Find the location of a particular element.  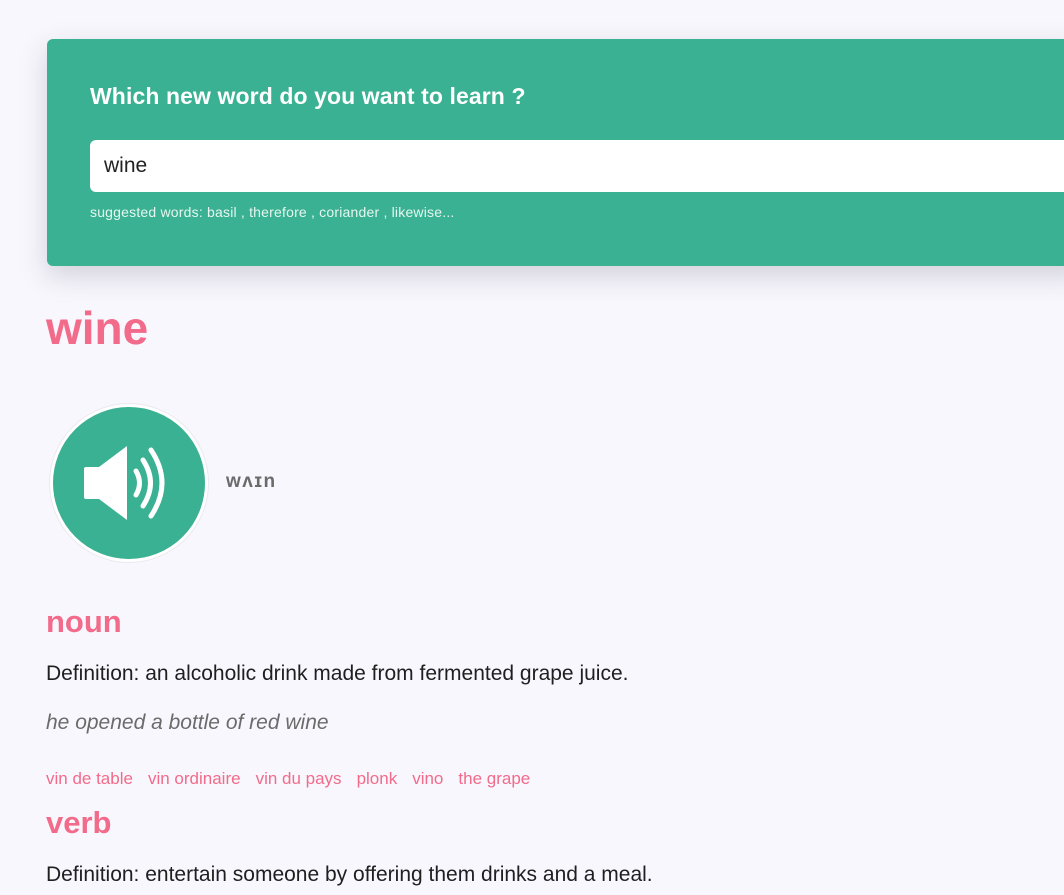

synonym-link: plonk is located at coordinates (377, 778).